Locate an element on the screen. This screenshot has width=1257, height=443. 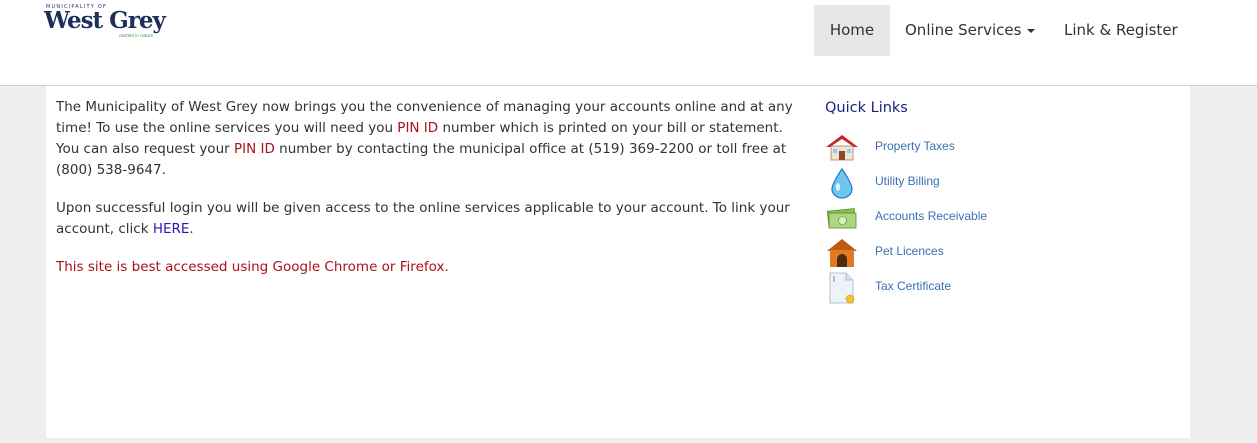
nav-online-services-label: Online Services is located at coordinates (963, 30).